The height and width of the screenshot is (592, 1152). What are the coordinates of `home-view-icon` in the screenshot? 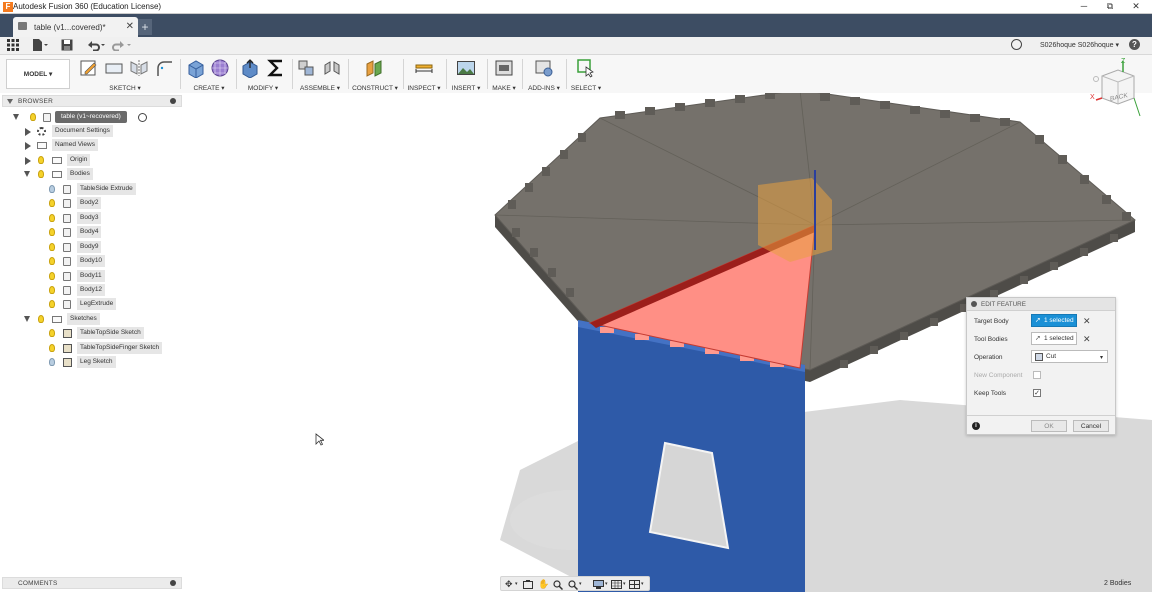 It's located at (1096, 79).